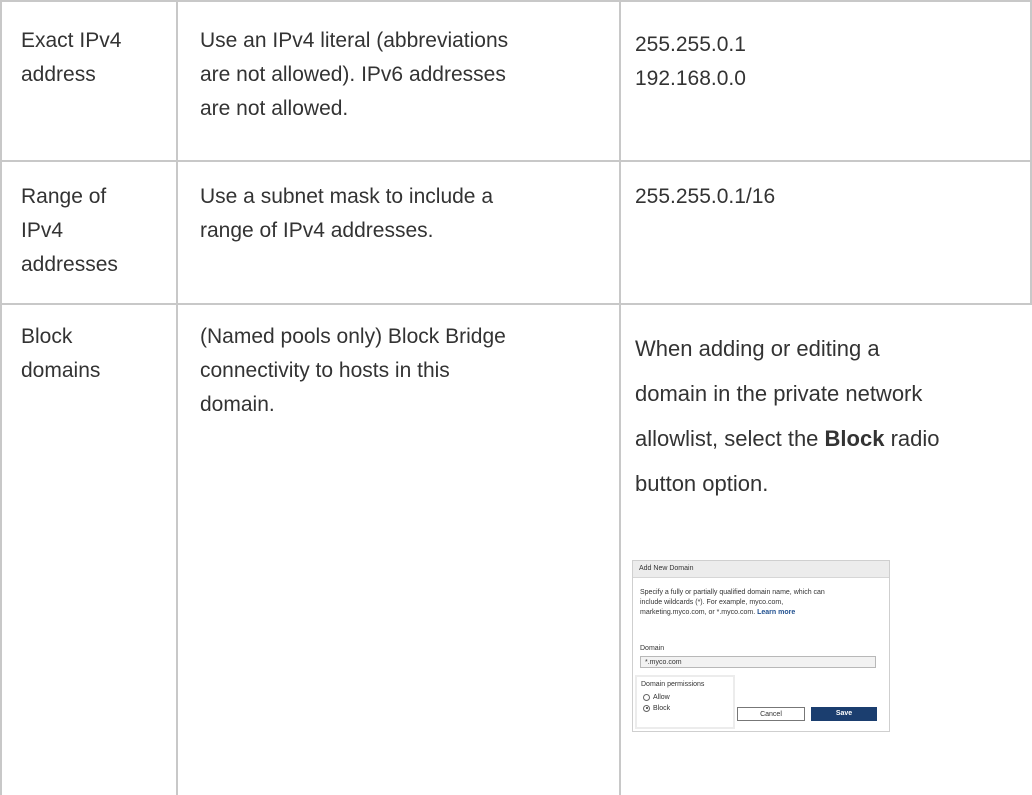 Image resolution: width=1032 pixels, height=795 pixels. What do you see at coordinates (1, 397) in the screenshot?
I see `table-border-left` at bounding box center [1, 397].